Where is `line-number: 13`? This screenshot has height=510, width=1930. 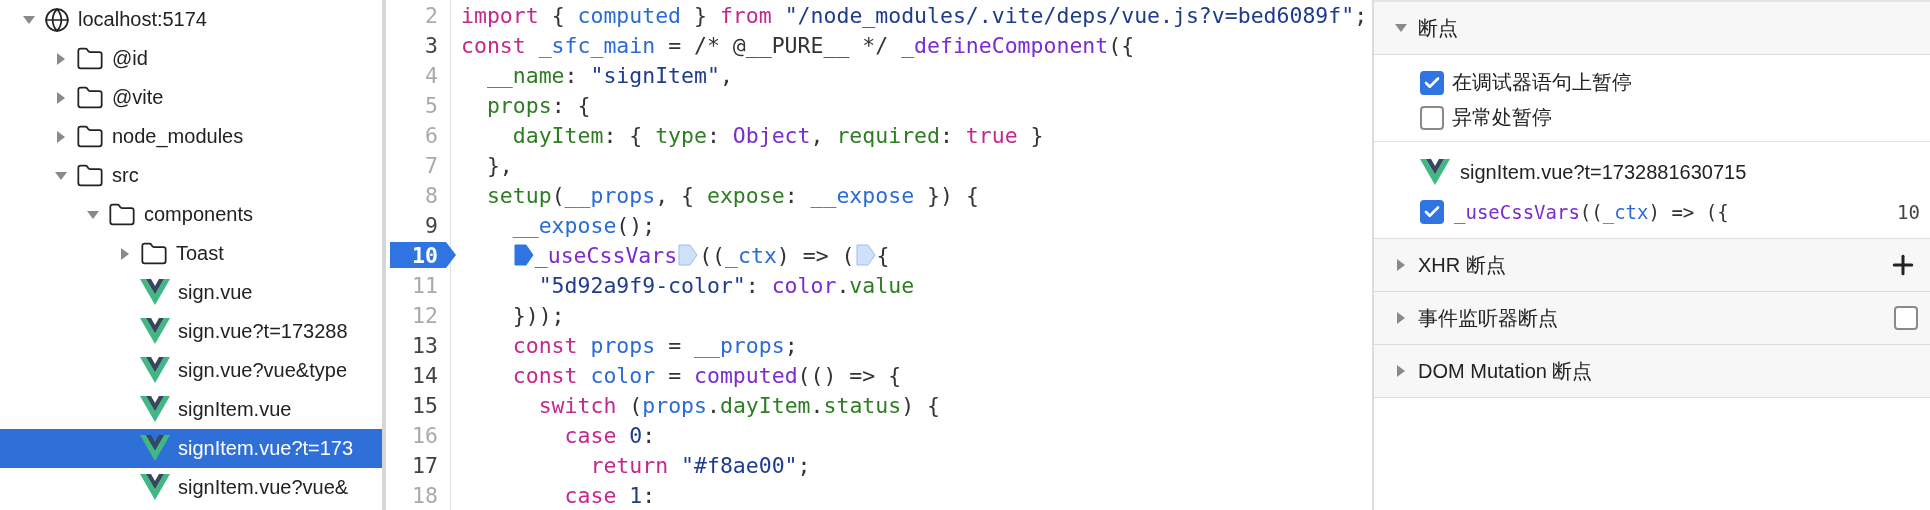 line-number: 13 is located at coordinates (431, 345).